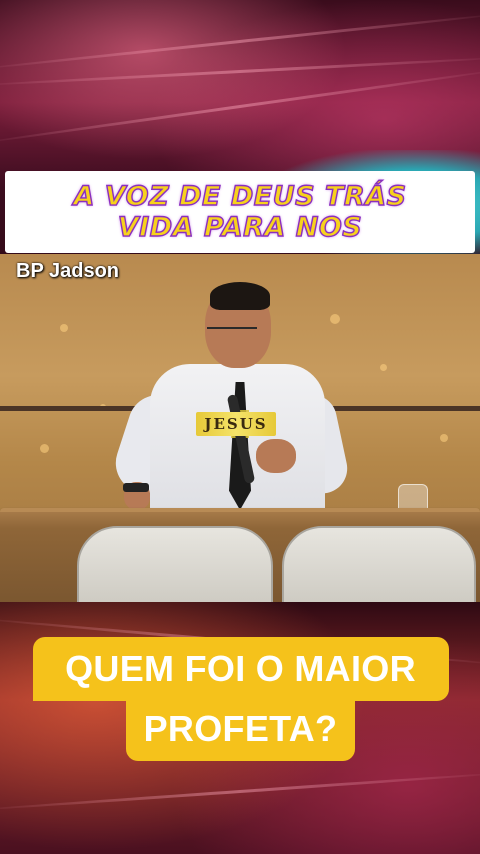 Image resolution: width=480 pixels, height=854 pixels. What do you see at coordinates (232, 332) in the screenshot?
I see `glasses` at bounding box center [232, 332].